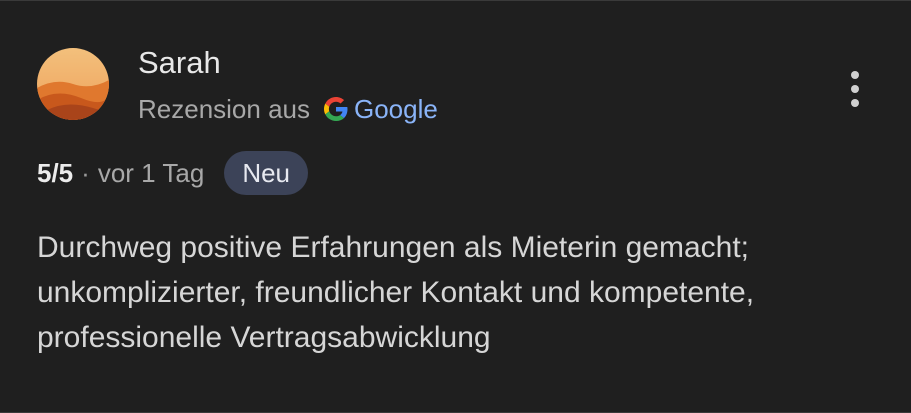 This screenshot has width=911, height=413. I want to click on source-prefix: Rezension aus, so click(224, 109).